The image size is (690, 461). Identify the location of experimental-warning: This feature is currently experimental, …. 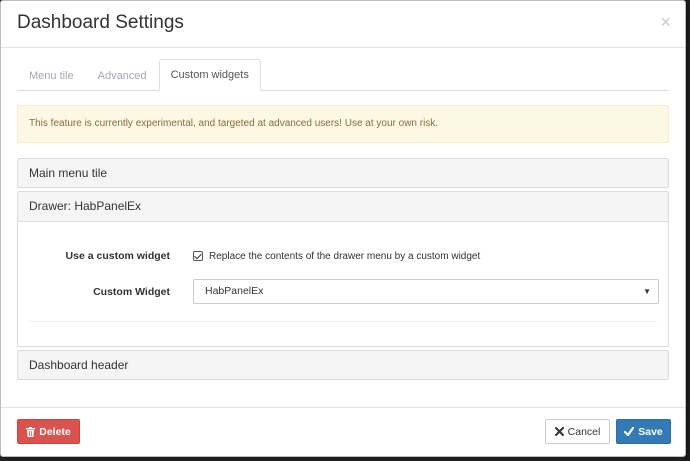
(343, 124).